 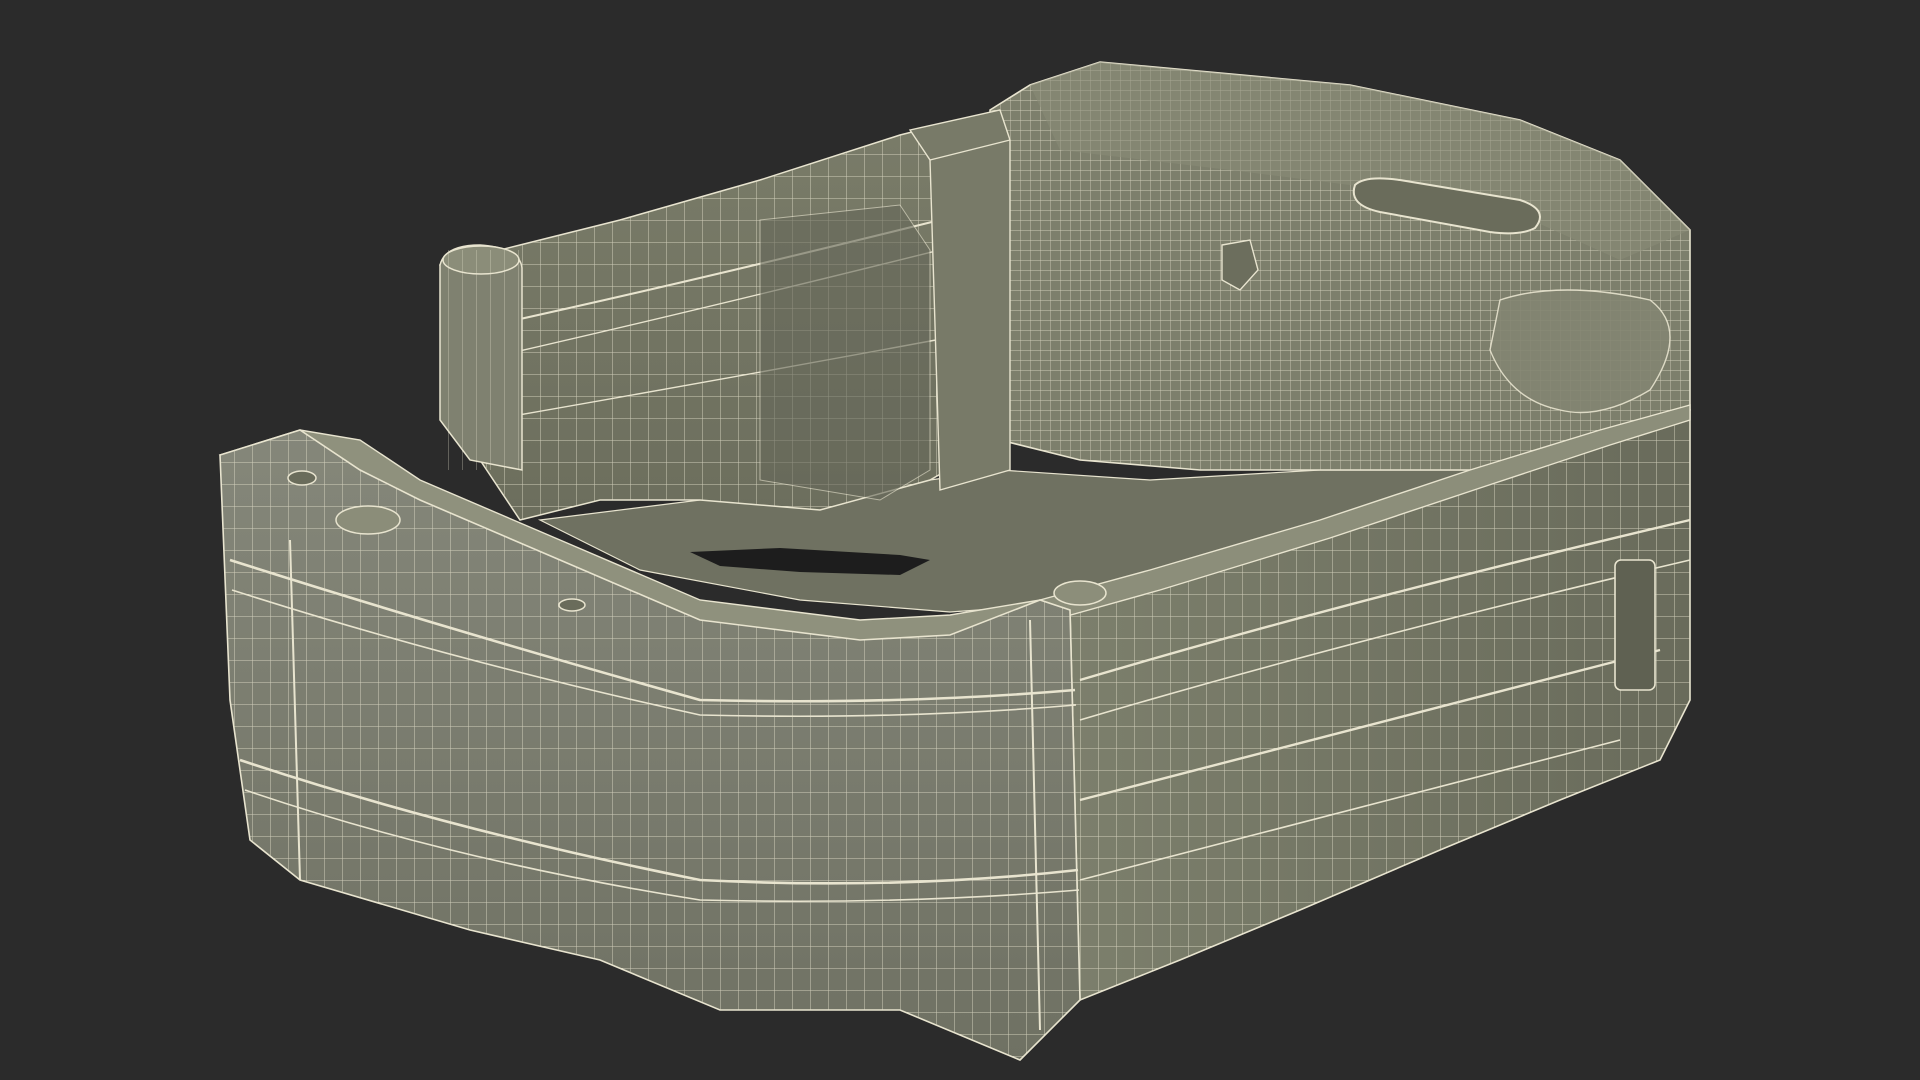 I want to click on left-post, so click(x=482, y=357).